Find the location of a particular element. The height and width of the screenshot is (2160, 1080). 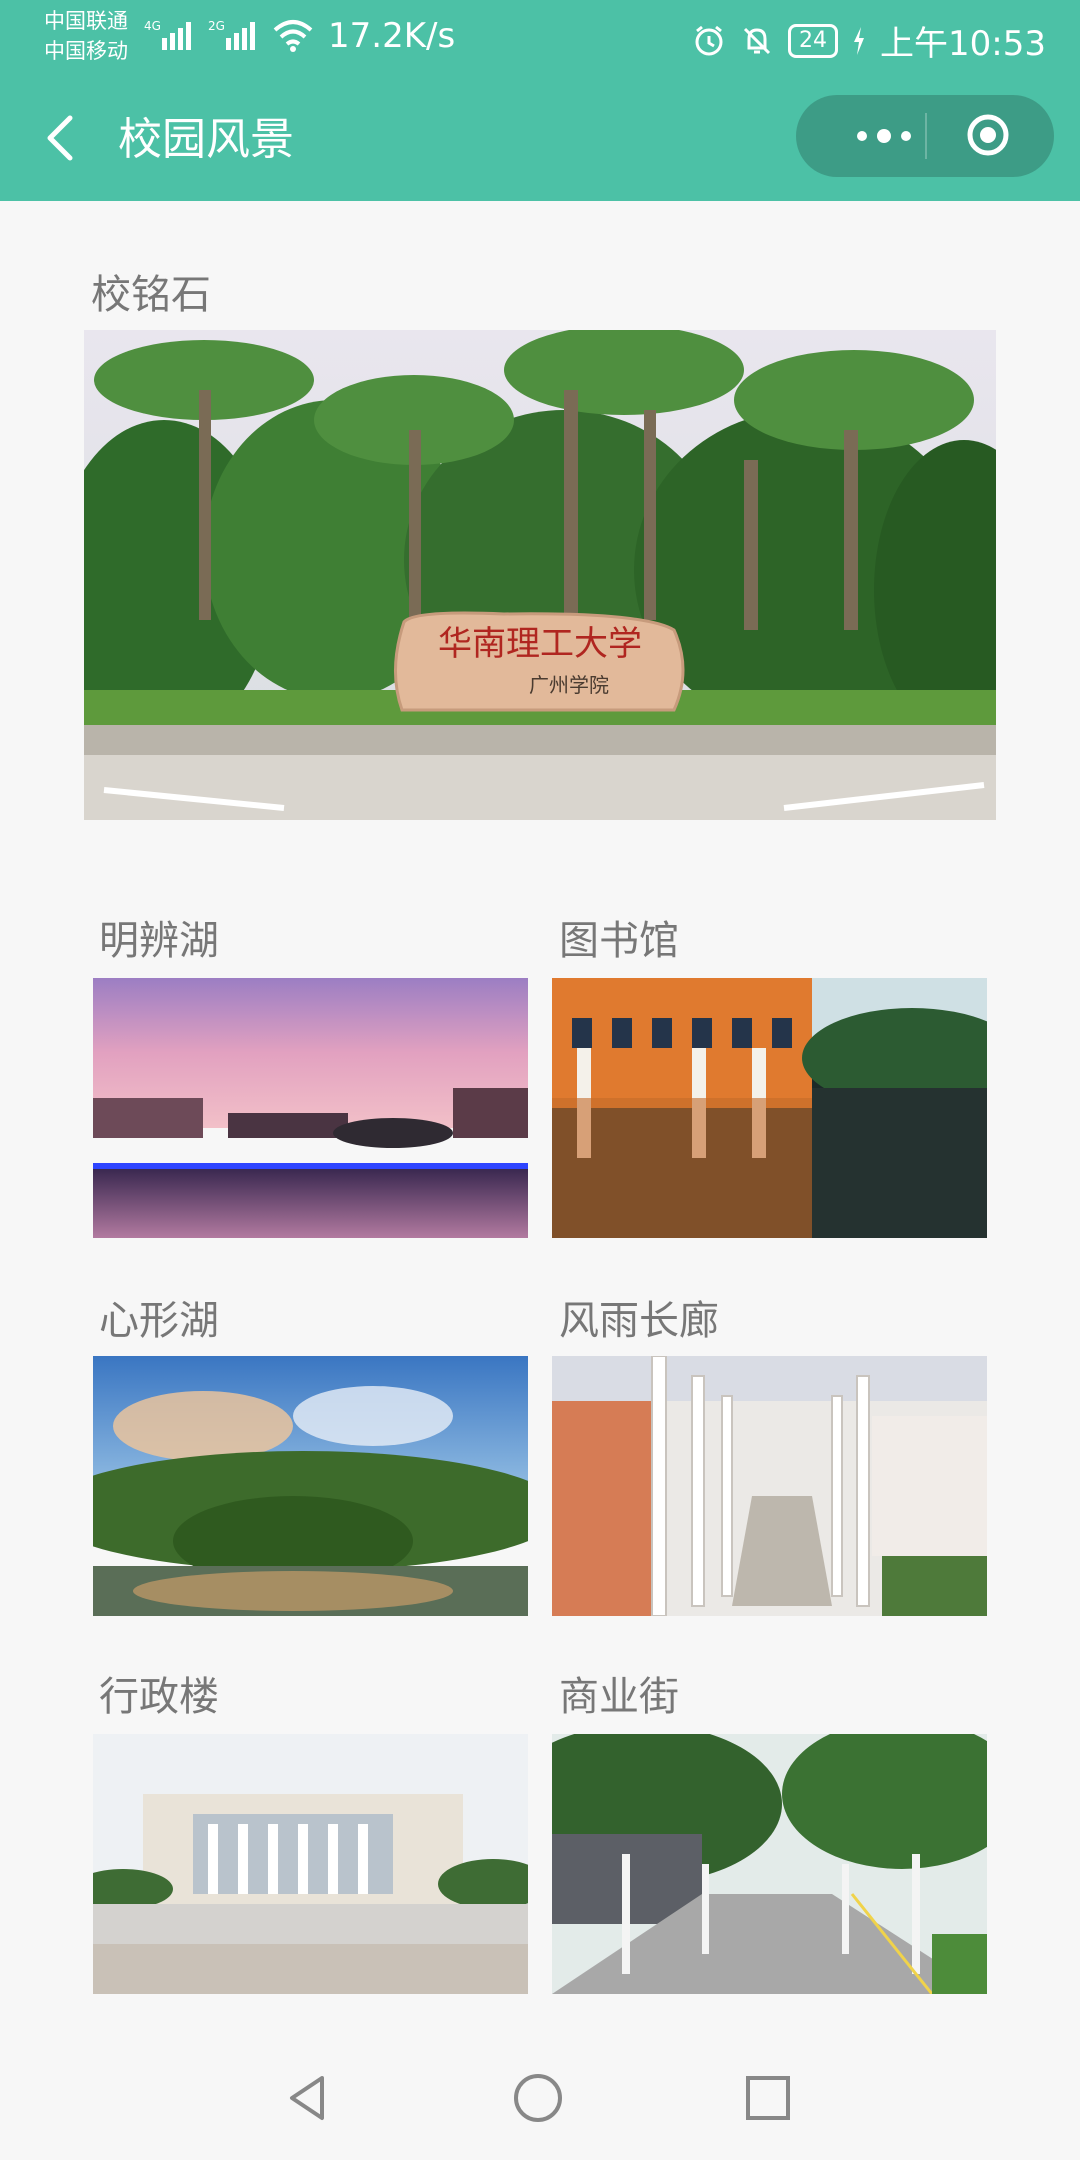

wifi-icon is located at coordinates (293, 36).